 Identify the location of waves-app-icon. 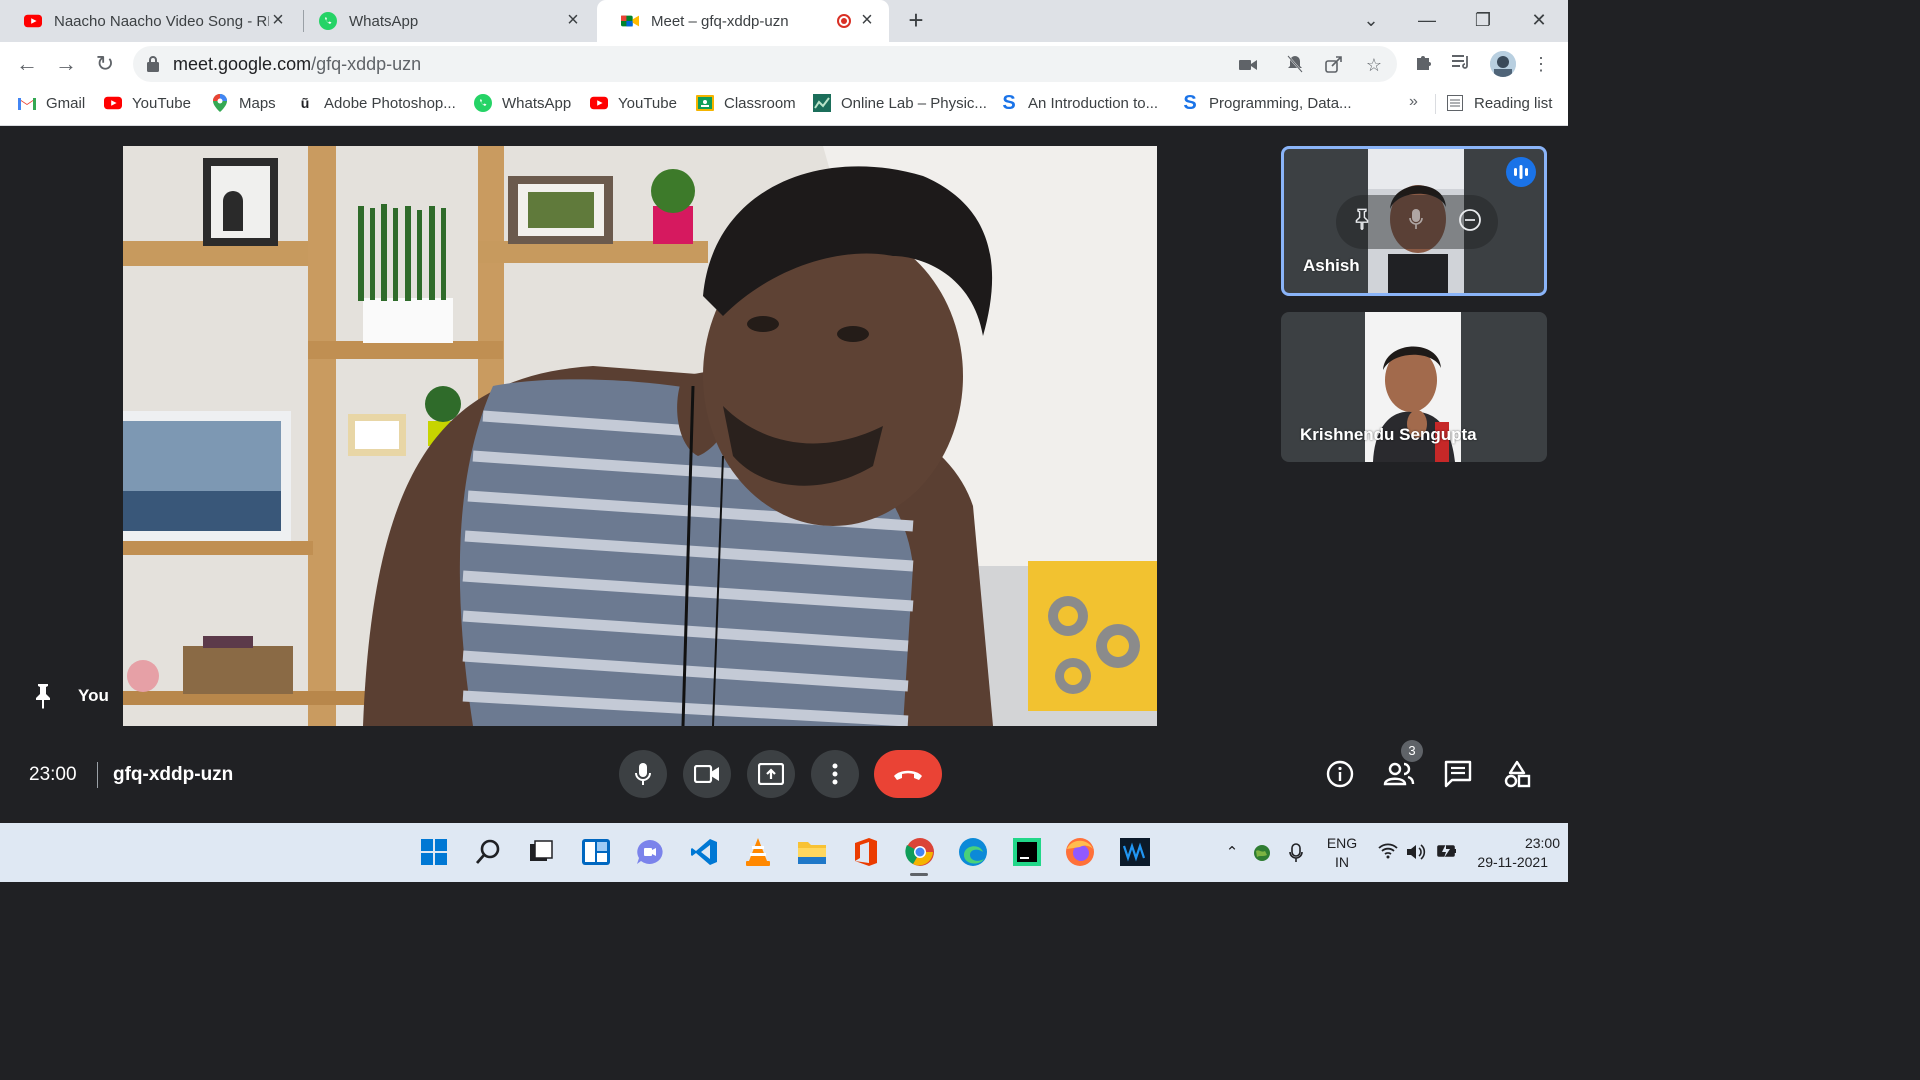
(1135, 852).